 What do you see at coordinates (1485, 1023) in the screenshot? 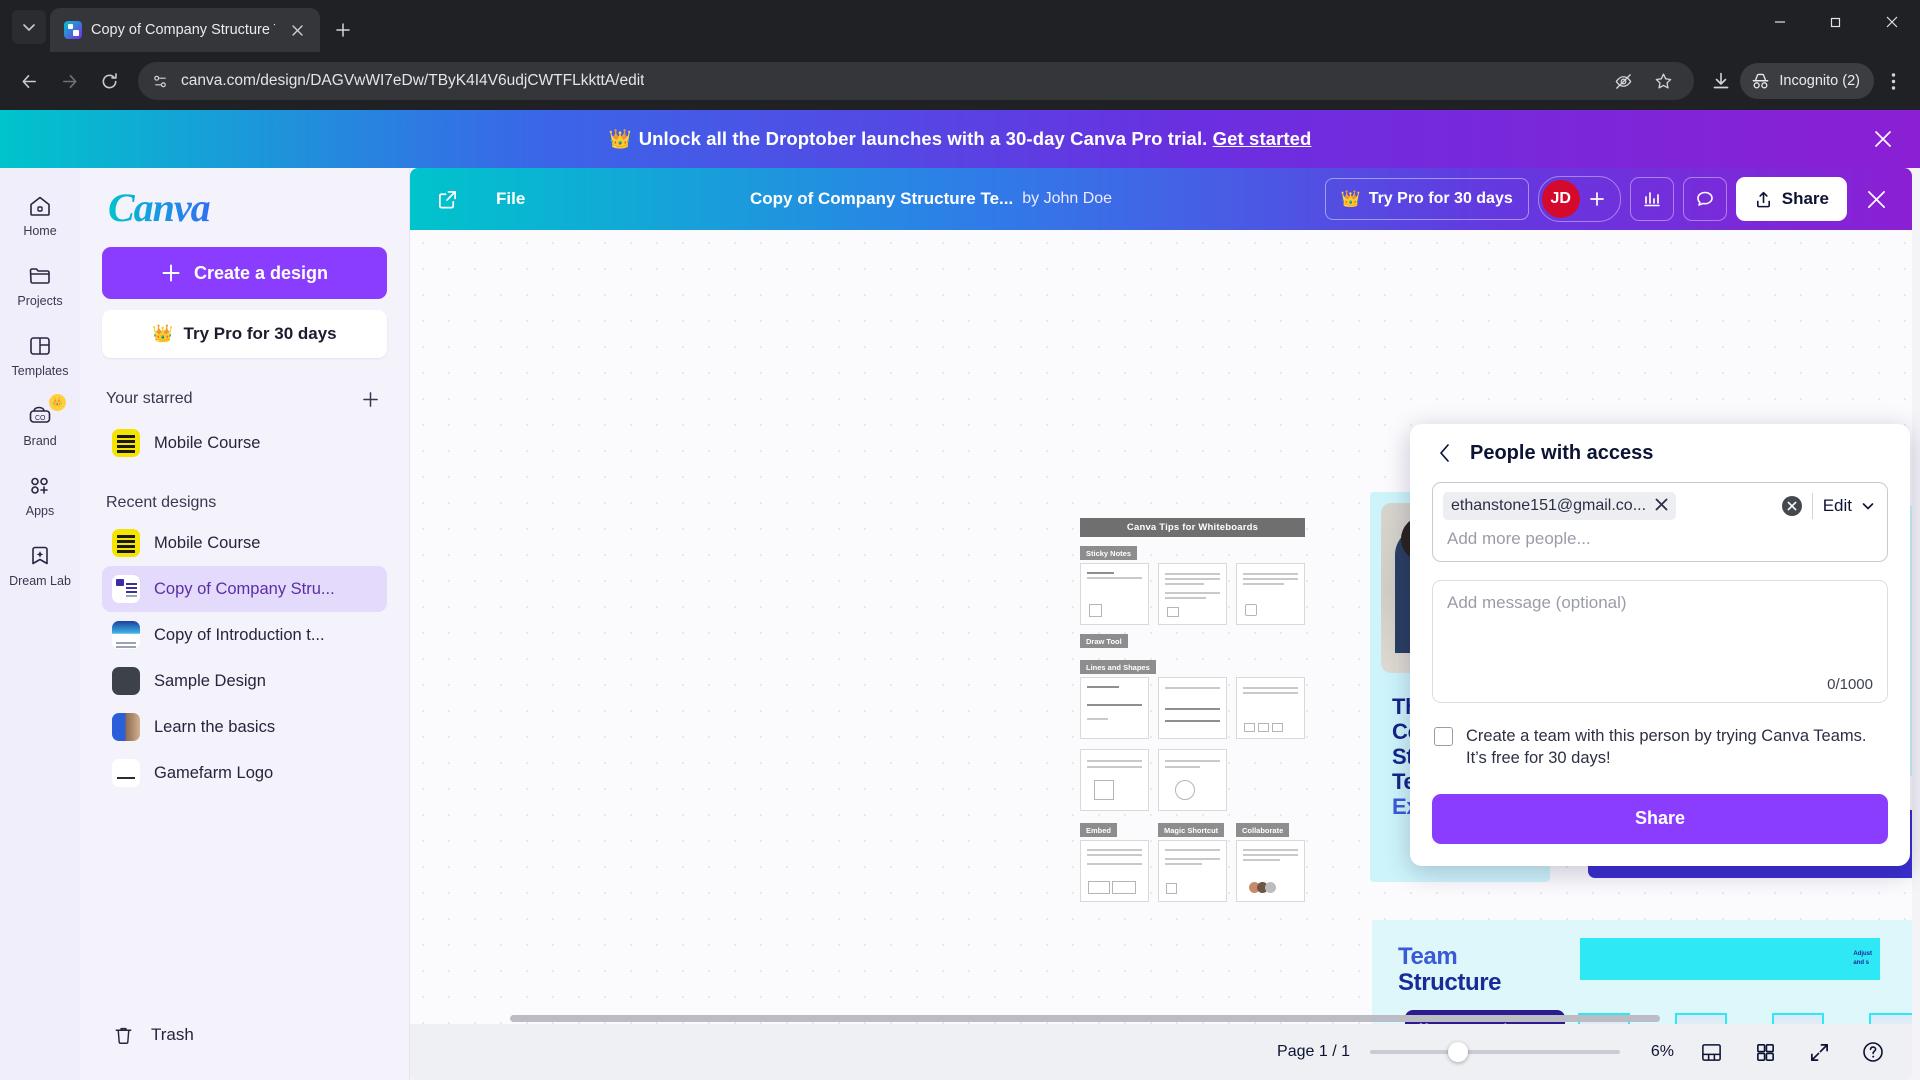
I see `meet-heading: Meet your team!` at bounding box center [1485, 1023].